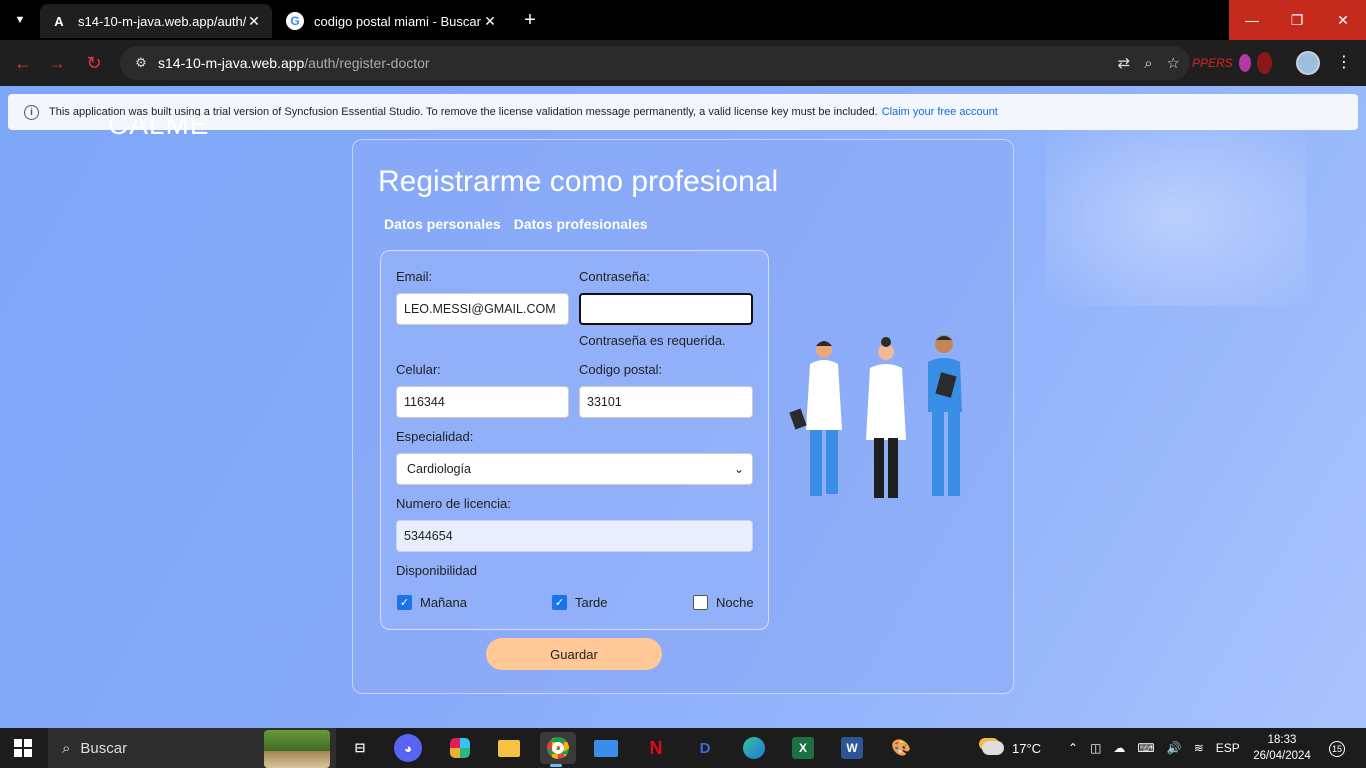 The height and width of the screenshot is (768, 1366). Describe the element at coordinates (574, 654) in the screenshot. I see `save-button: Guardar` at that location.